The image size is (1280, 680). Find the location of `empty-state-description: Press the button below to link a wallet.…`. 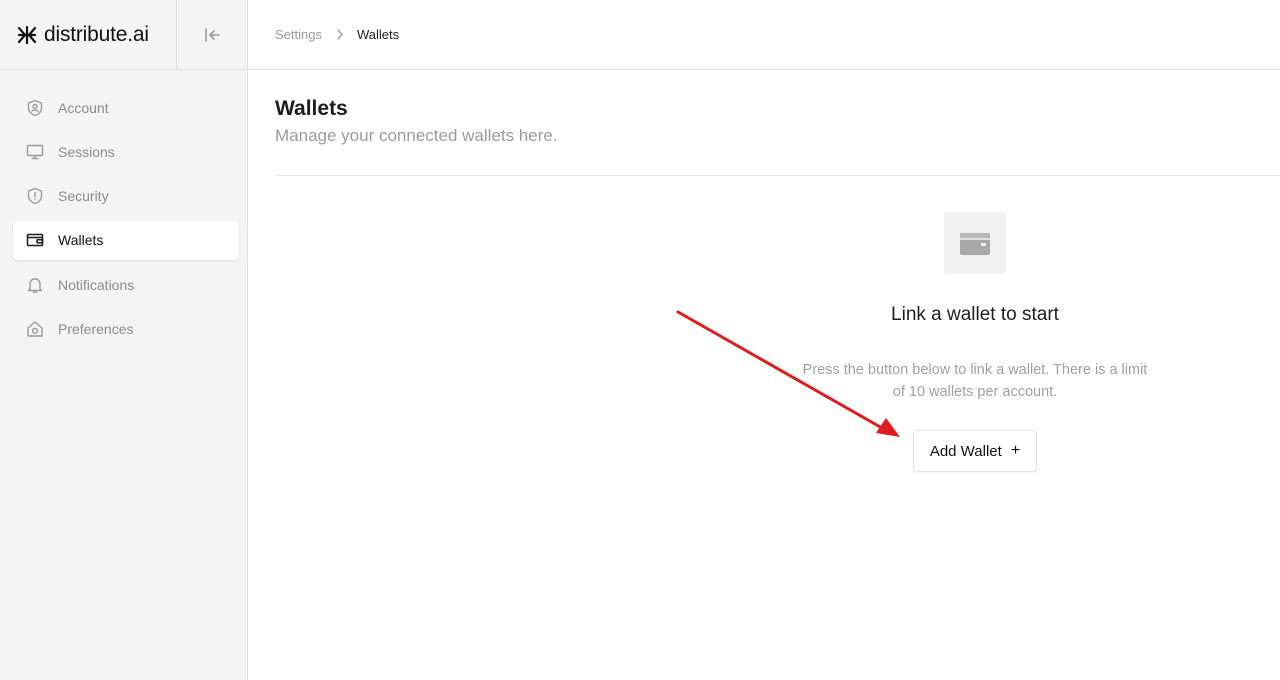

empty-state-description: Press the button below to link a wallet.… is located at coordinates (975, 381).